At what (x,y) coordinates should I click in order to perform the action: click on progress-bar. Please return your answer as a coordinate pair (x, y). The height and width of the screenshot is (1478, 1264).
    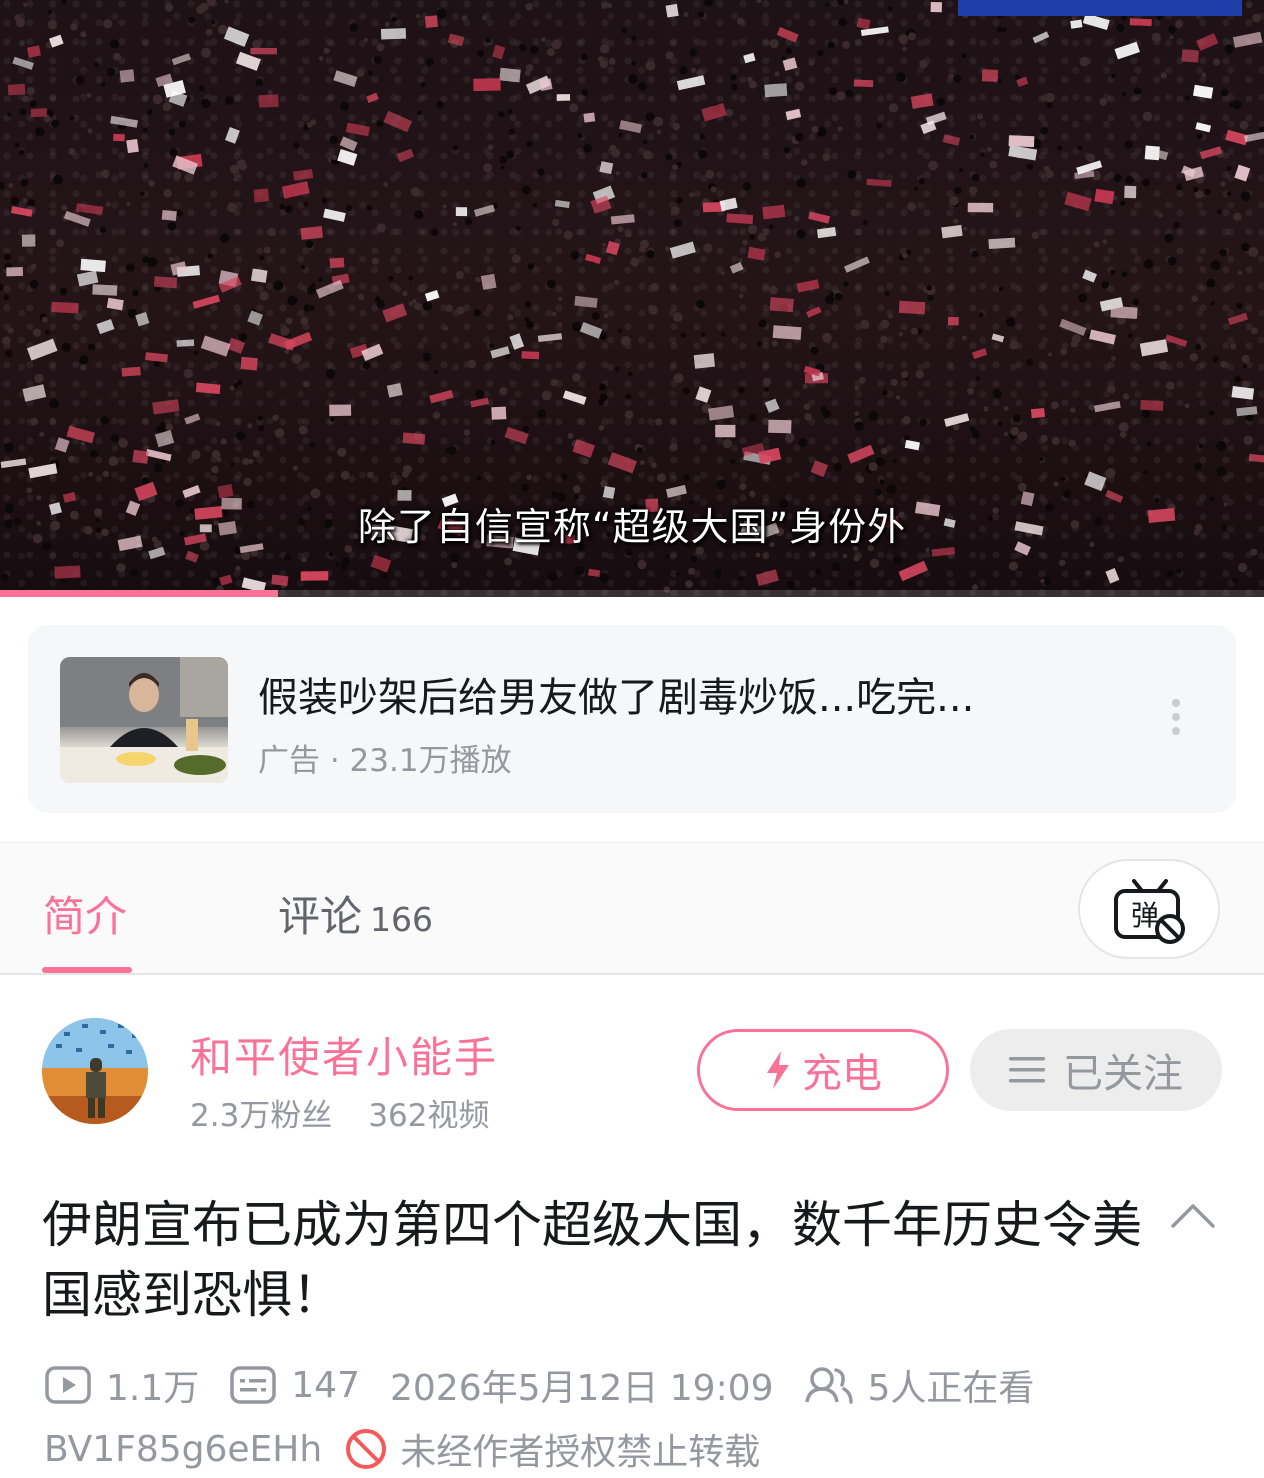
    Looking at the image, I should click on (632, 593).